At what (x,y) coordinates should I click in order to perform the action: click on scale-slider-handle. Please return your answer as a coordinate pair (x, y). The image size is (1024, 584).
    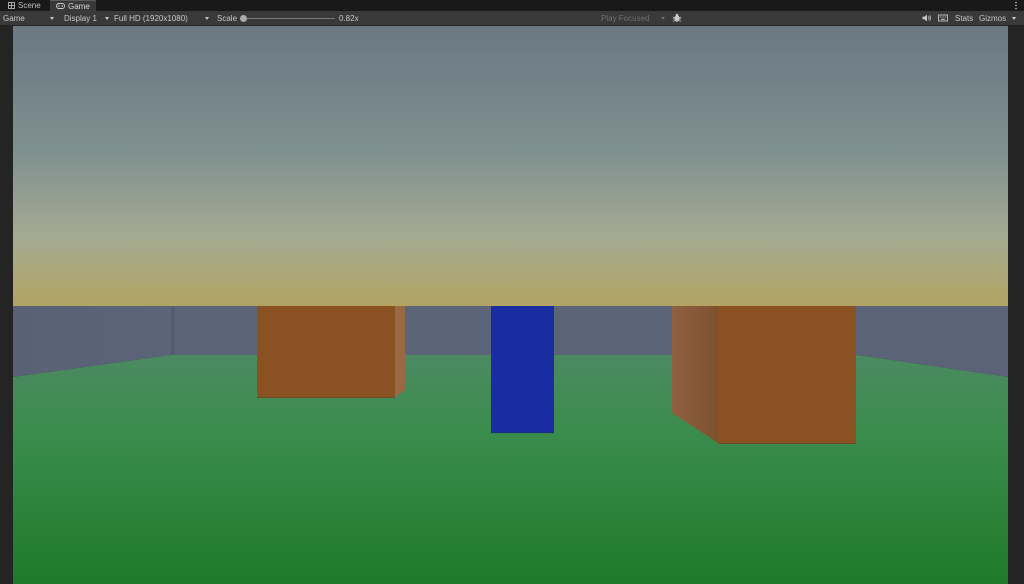
    Looking at the image, I should click on (243, 18).